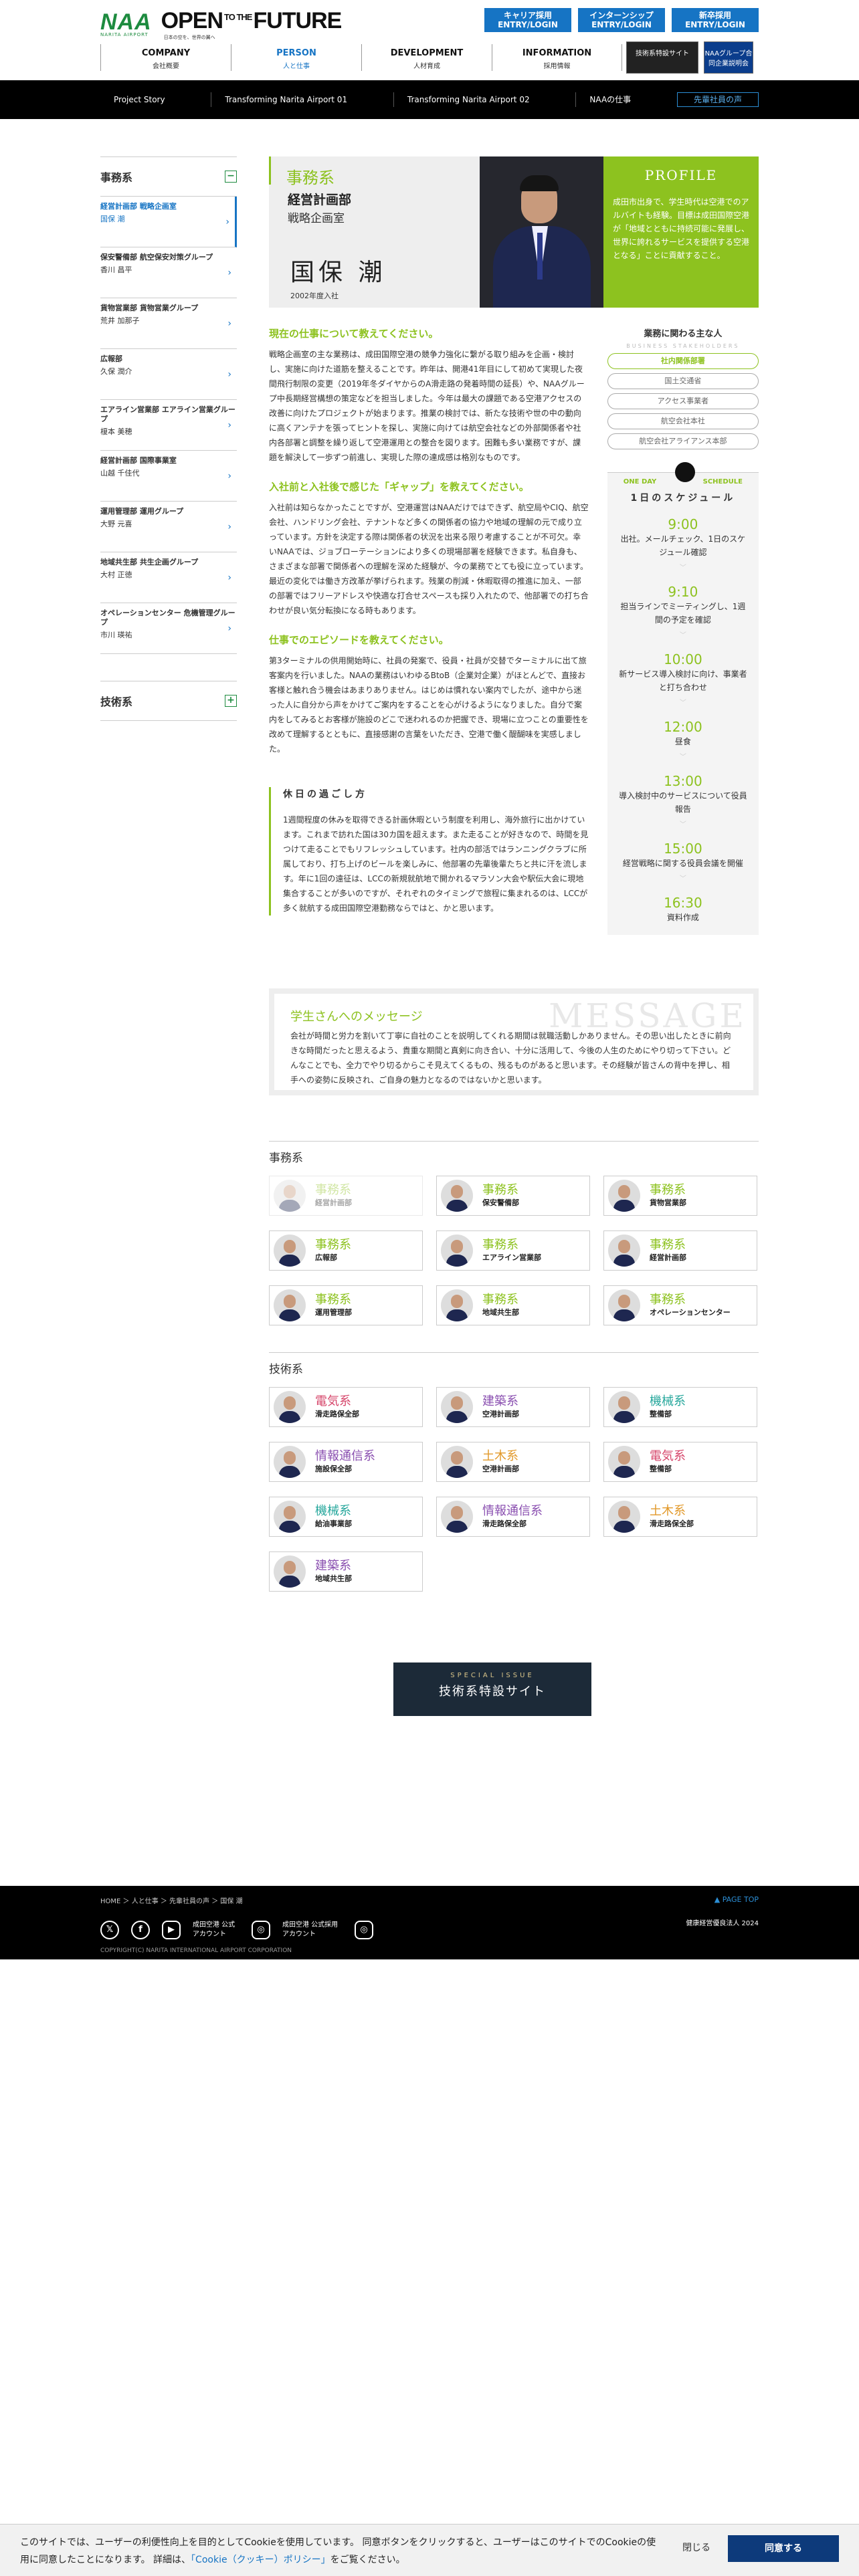  What do you see at coordinates (260, 2560) in the screenshot?
I see `cookie-policy-link: 「Cookie（クッキー）ポリシー」` at bounding box center [260, 2560].